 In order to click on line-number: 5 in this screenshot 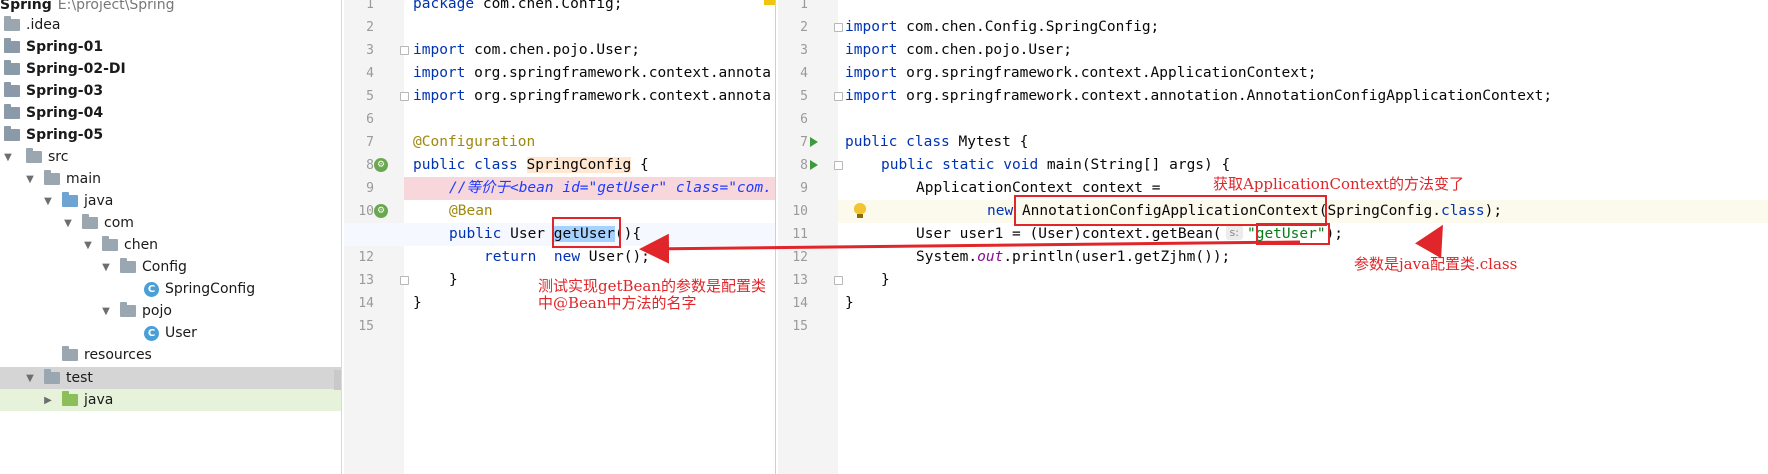, I will do `click(804, 96)`.